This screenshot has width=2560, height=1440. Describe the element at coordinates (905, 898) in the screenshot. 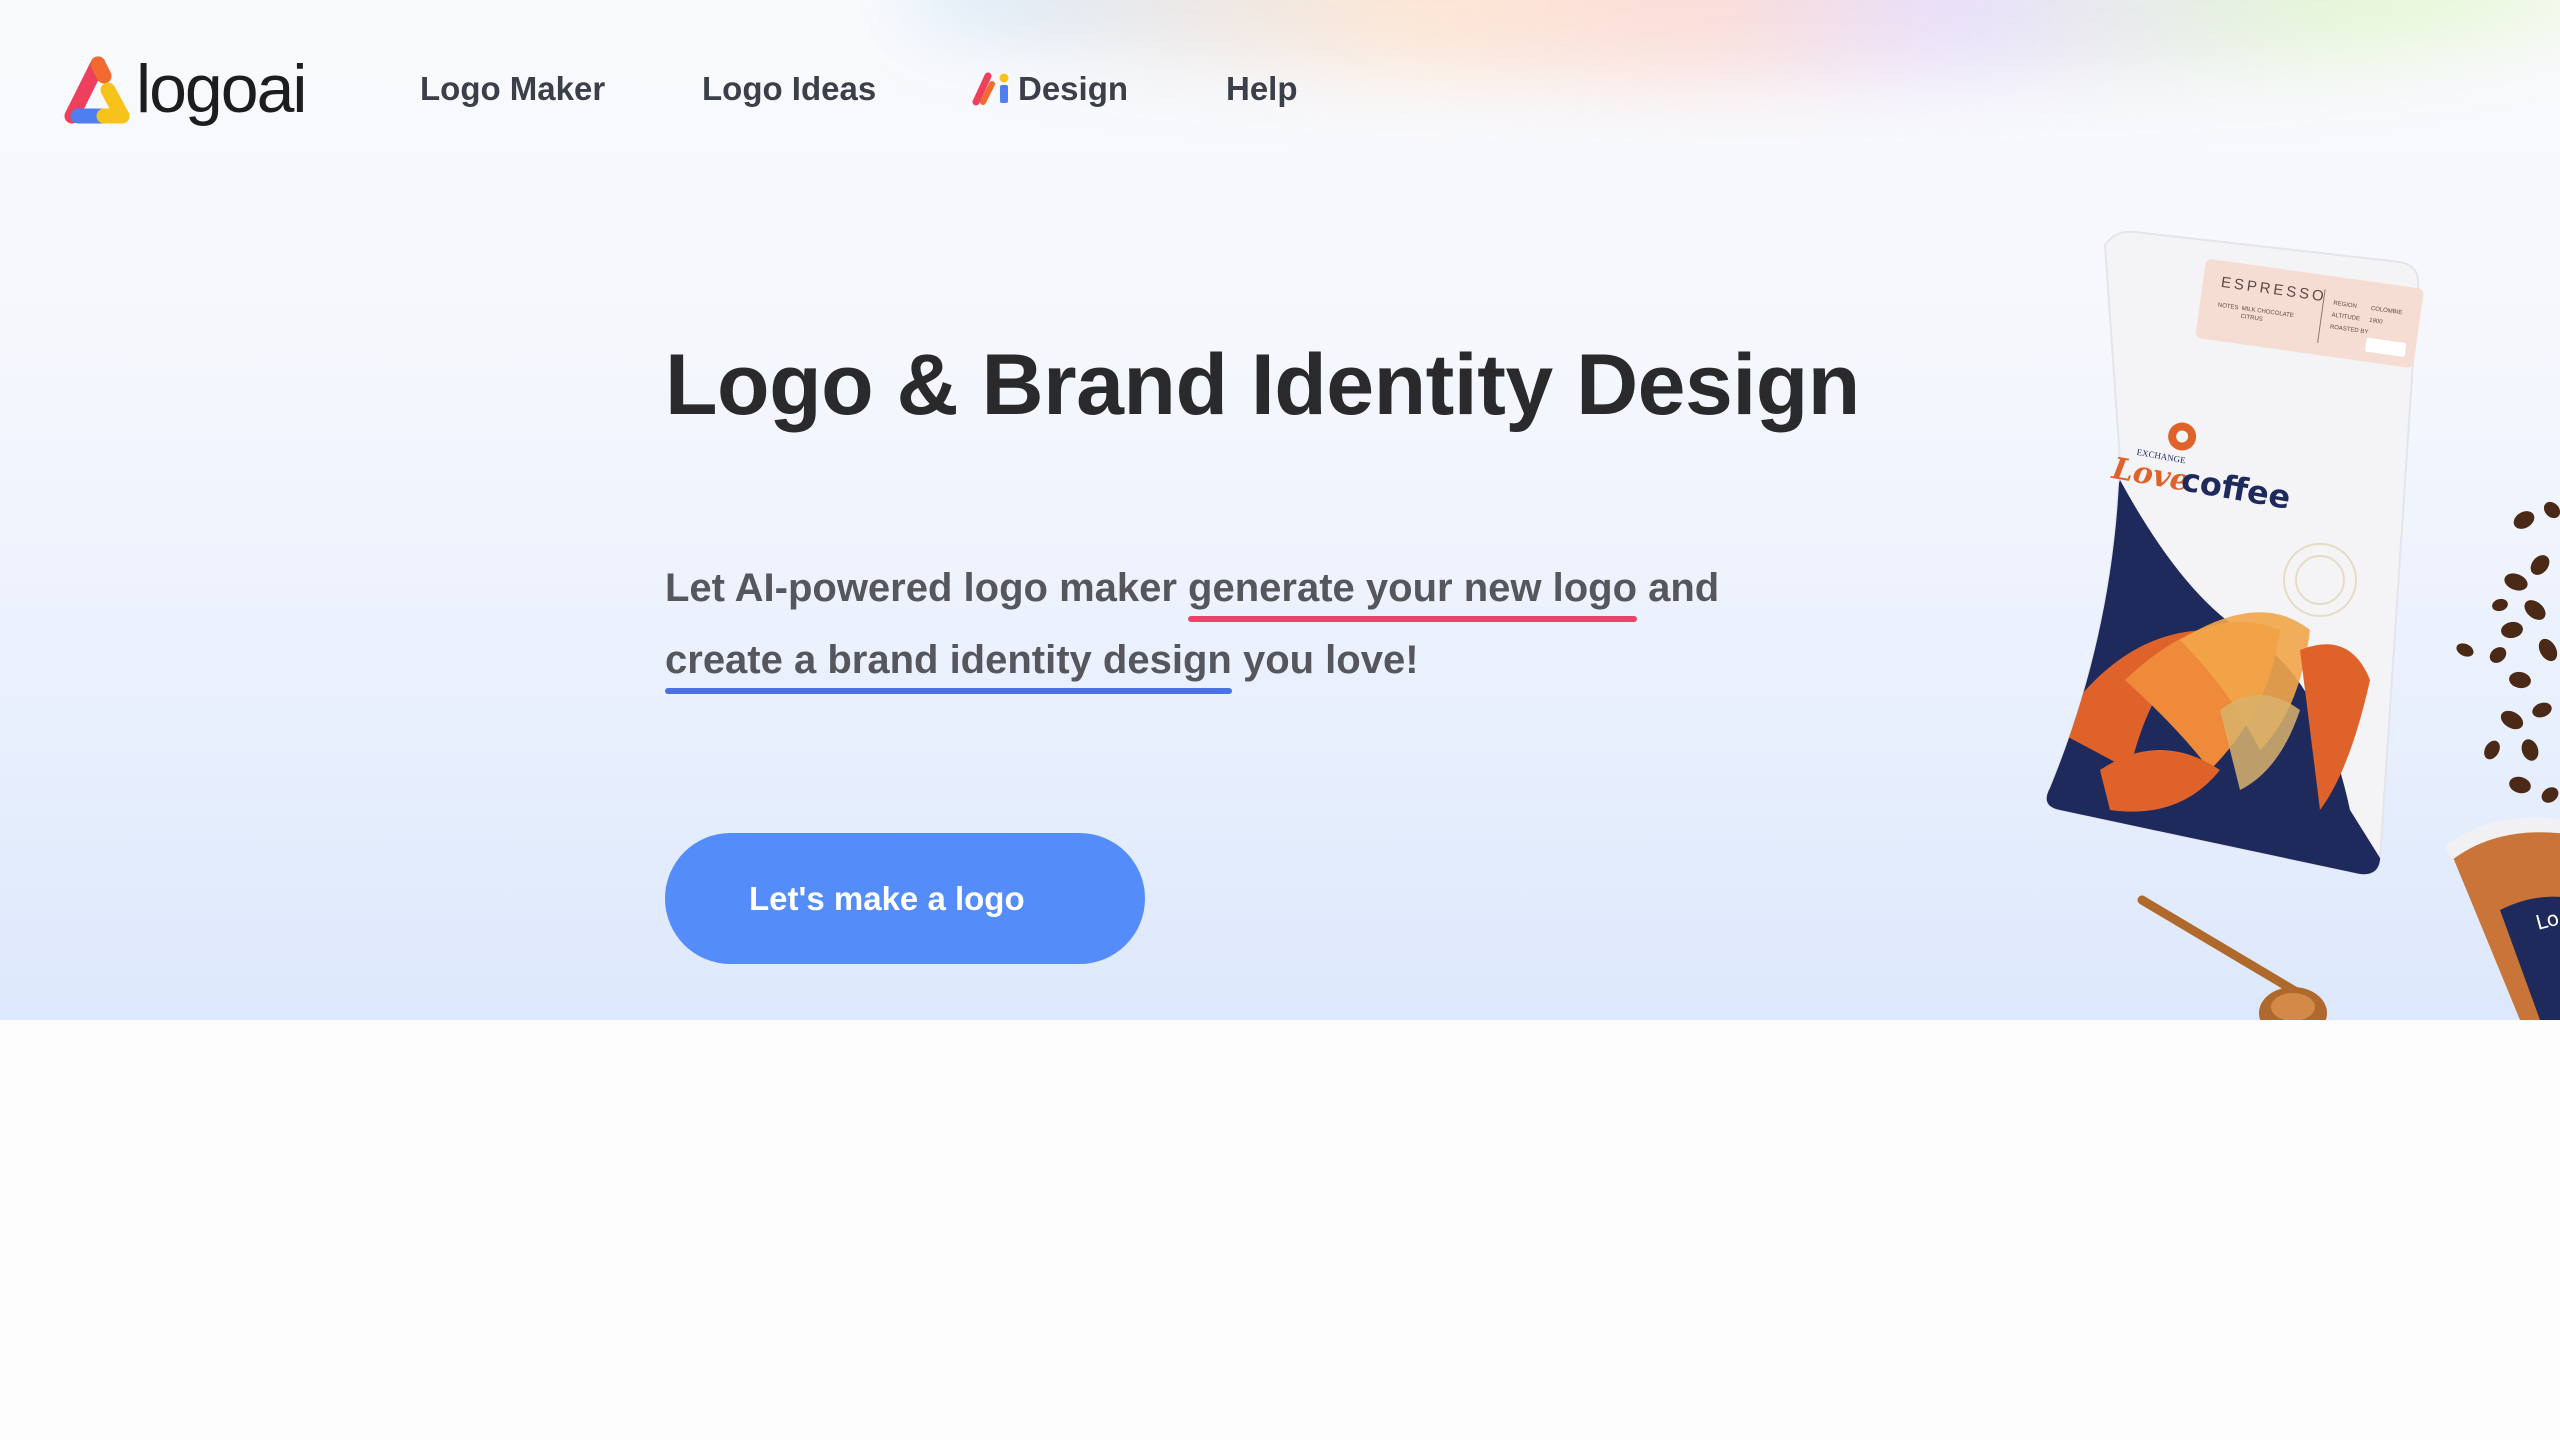

I see `make-logo-button: Let's make a logo` at that location.